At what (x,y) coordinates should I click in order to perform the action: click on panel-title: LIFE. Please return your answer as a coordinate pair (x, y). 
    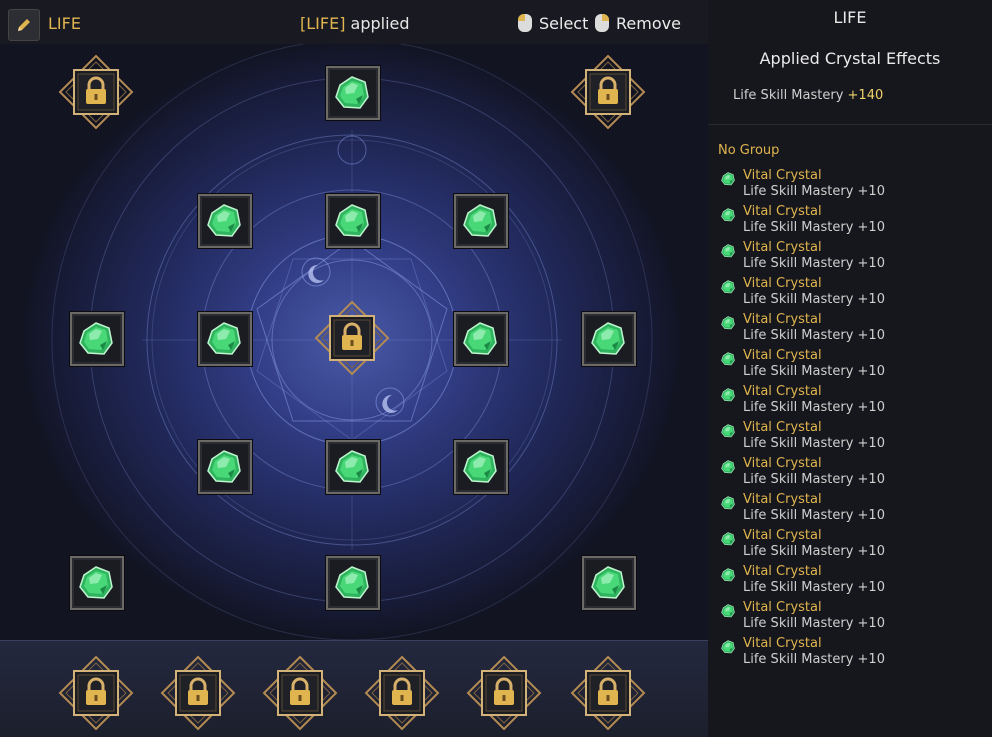
    Looking at the image, I should click on (850, 17).